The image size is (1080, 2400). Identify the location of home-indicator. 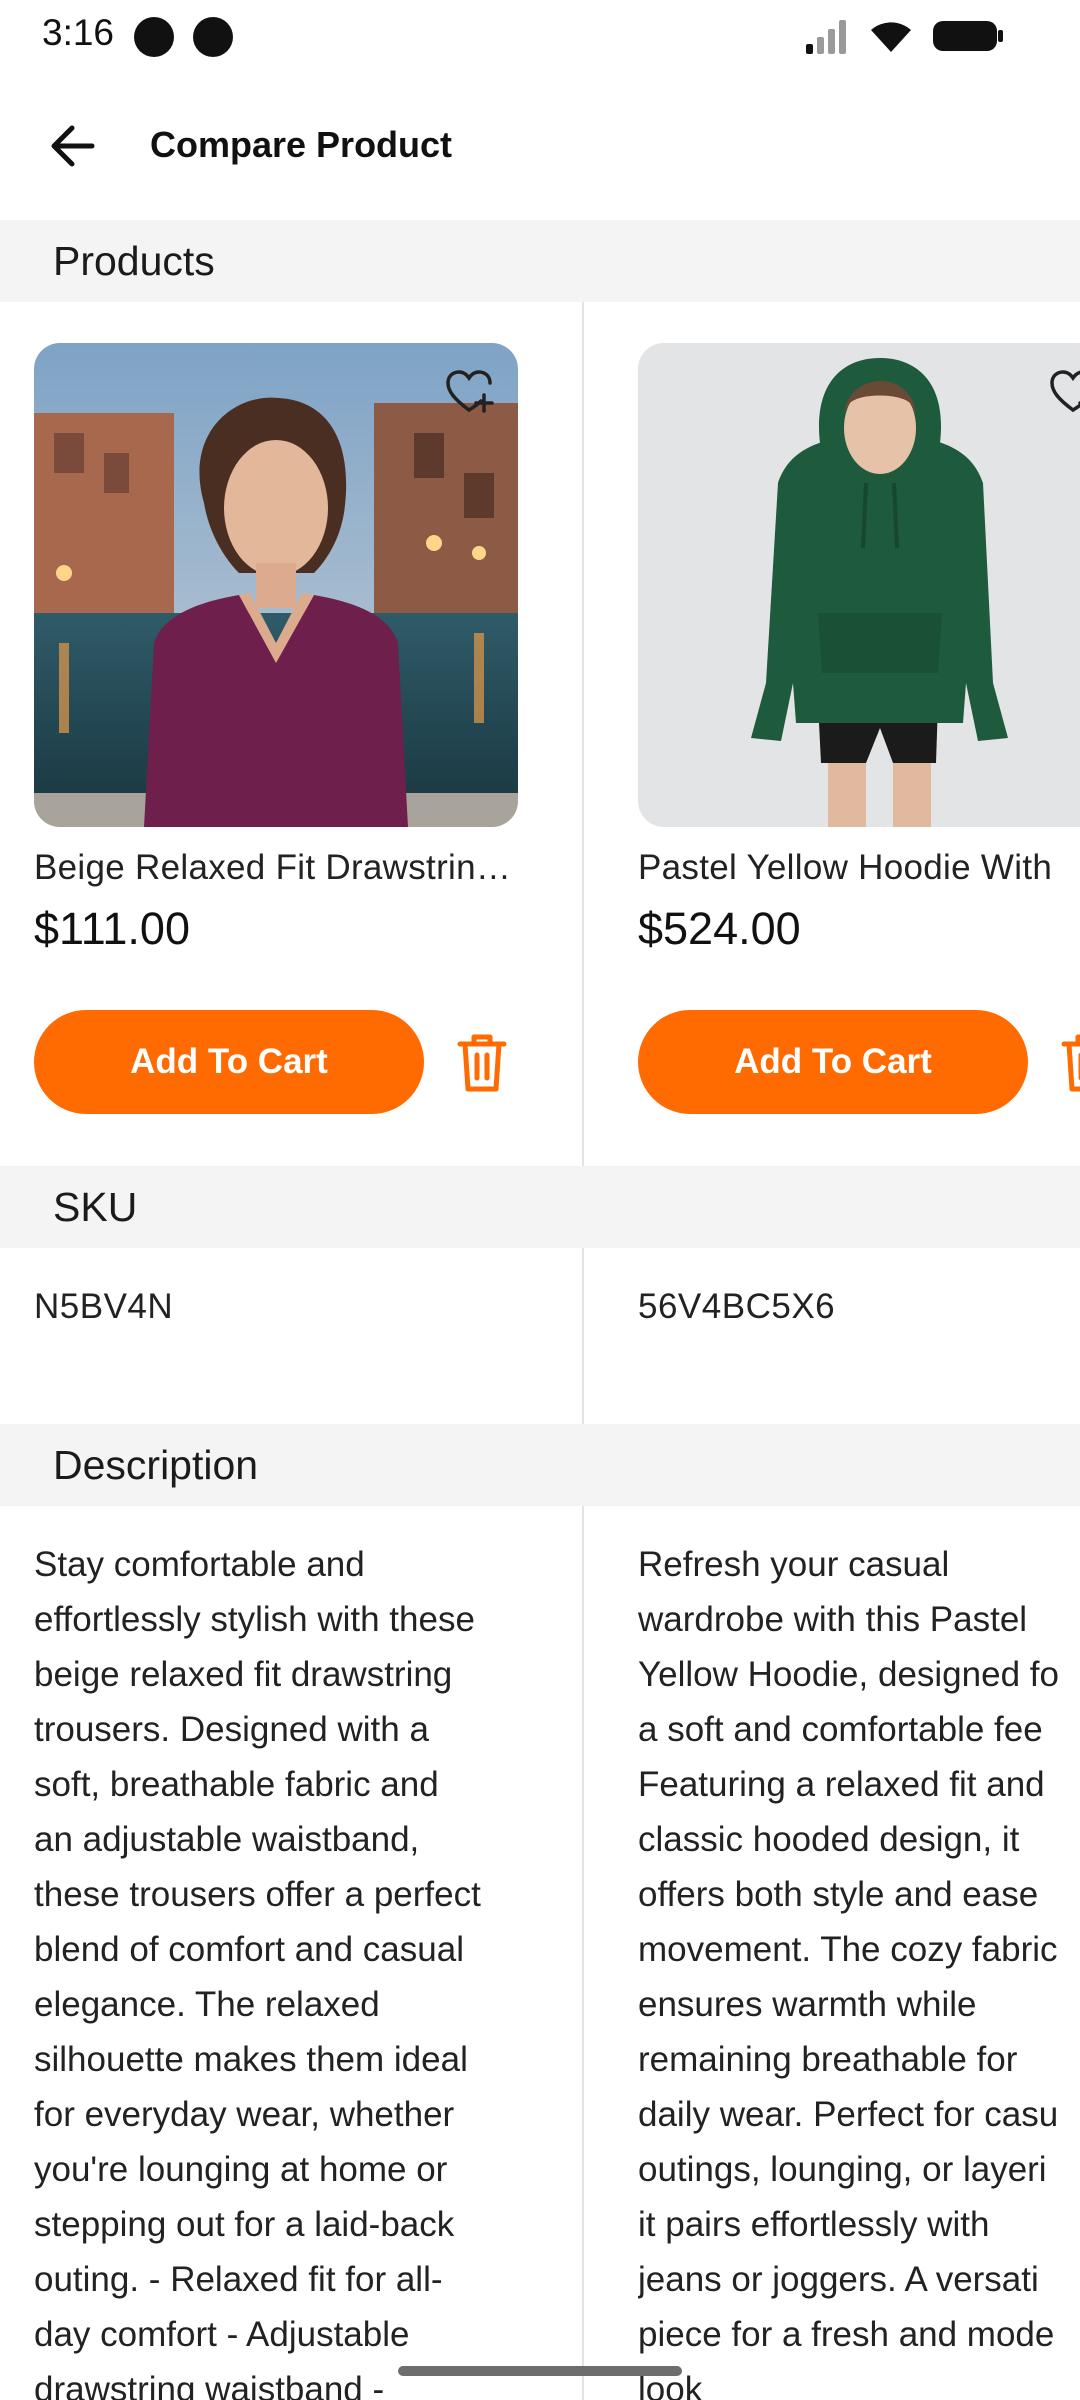
(540, 2371).